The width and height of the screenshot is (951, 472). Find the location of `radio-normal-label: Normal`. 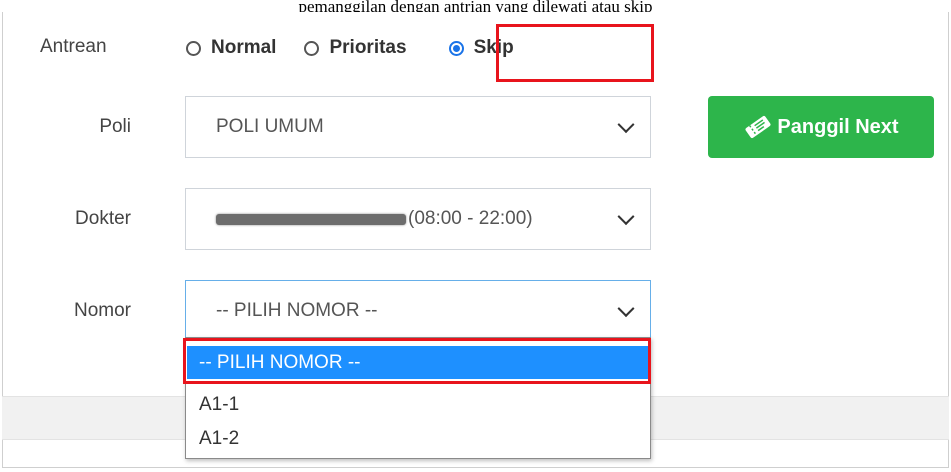

radio-normal-label: Normal is located at coordinates (244, 47).